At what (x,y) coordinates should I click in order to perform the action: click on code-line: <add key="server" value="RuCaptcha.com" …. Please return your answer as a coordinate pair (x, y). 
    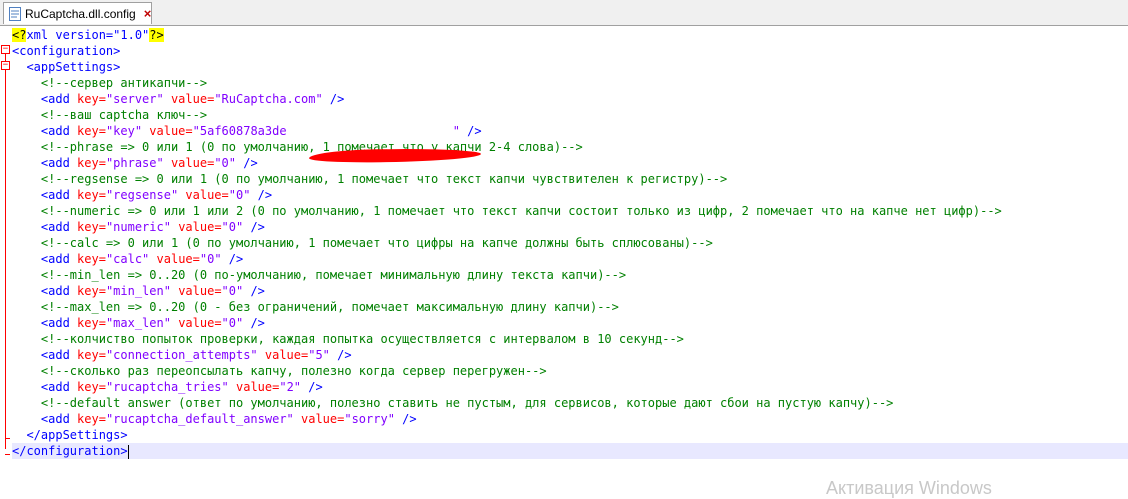
    Looking at the image, I should click on (178, 99).